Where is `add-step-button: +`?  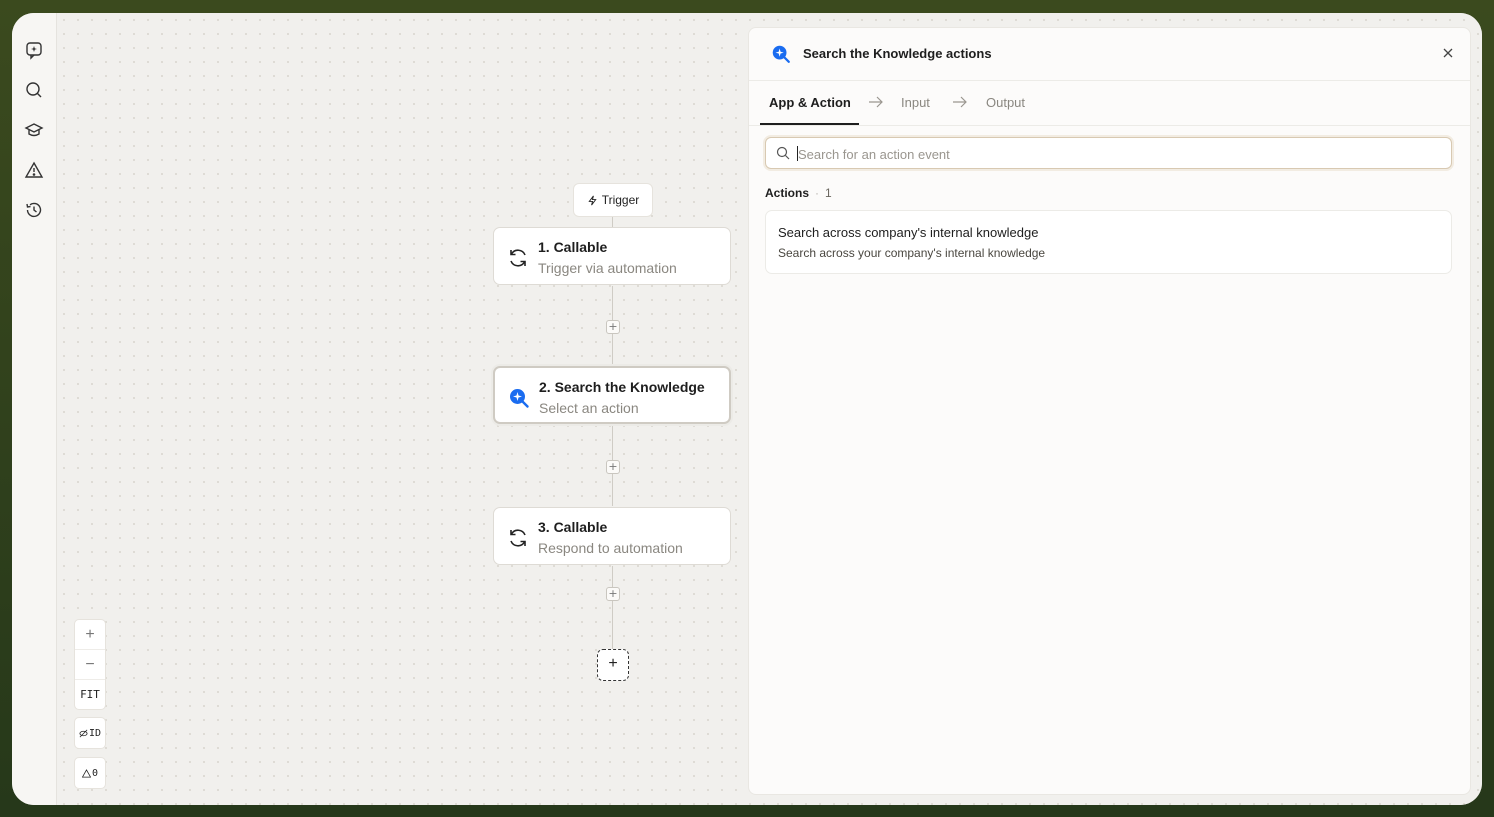 add-step-button: + is located at coordinates (613, 665).